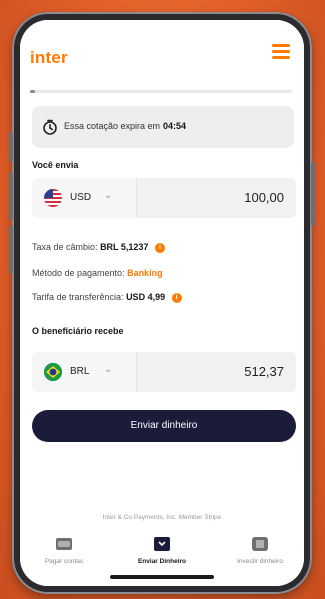 The height and width of the screenshot is (599, 325). I want to click on quote-timer-text: Essa cotação expira em 04:54, so click(125, 126).